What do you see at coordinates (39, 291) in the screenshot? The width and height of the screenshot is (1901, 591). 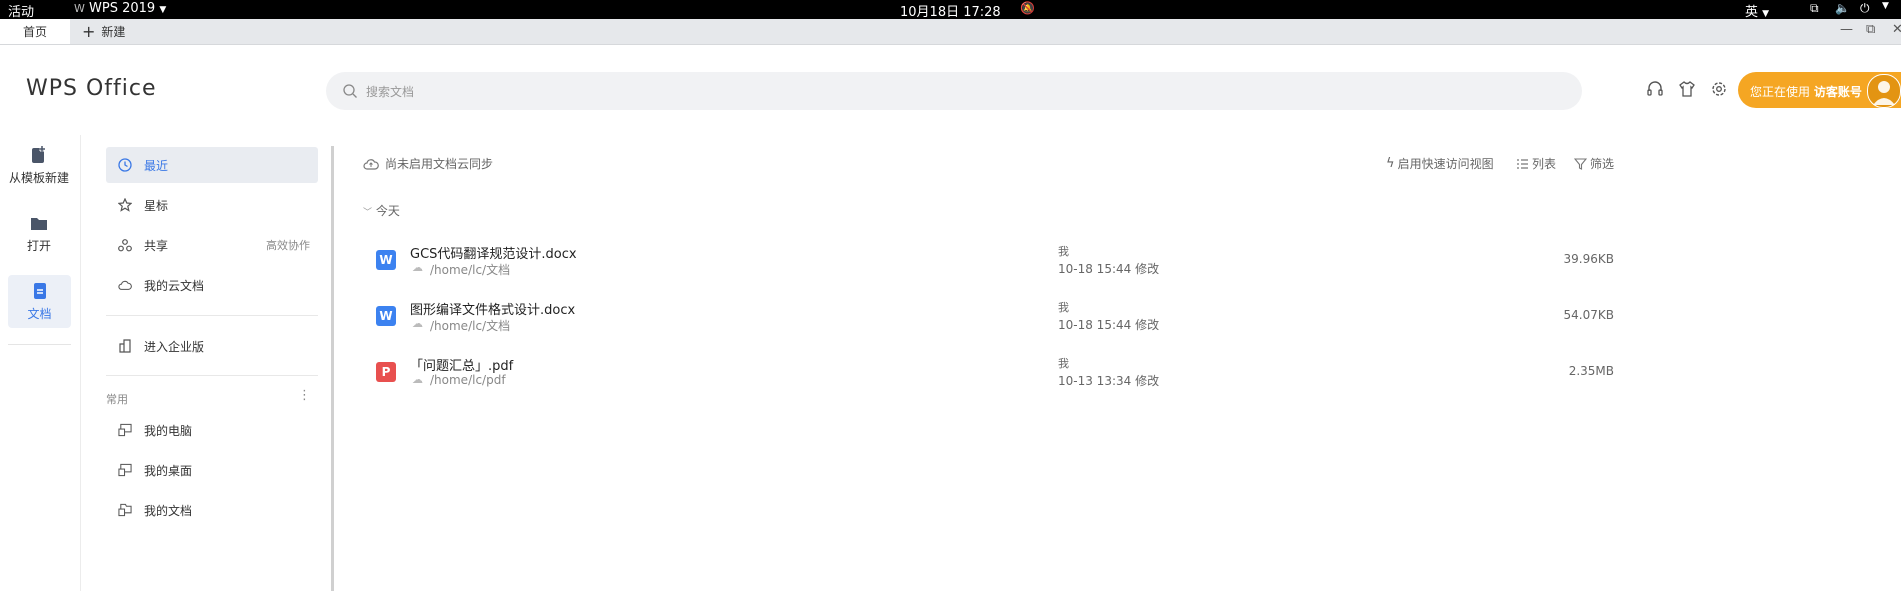 I see `document-icon` at bounding box center [39, 291].